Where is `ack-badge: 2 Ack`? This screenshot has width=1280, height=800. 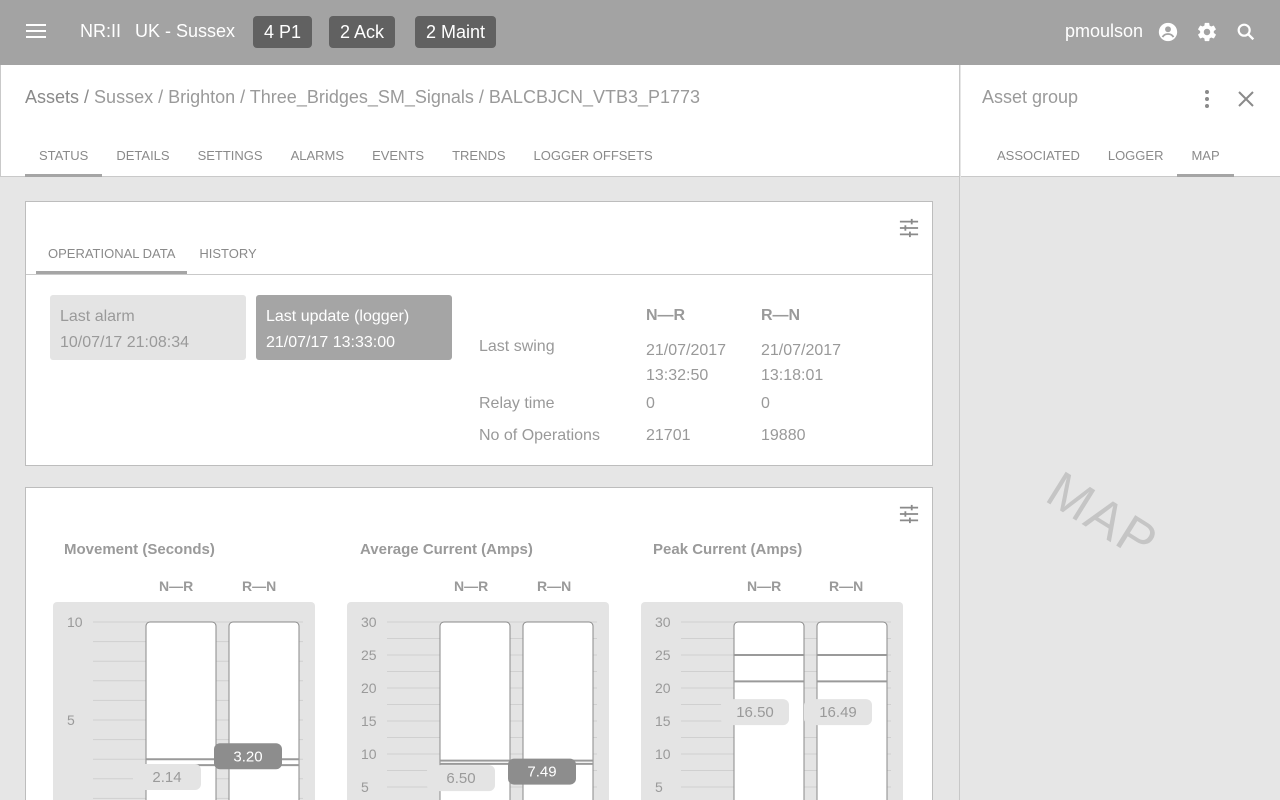 ack-badge: 2 Ack is located at coordinates (362, 32).